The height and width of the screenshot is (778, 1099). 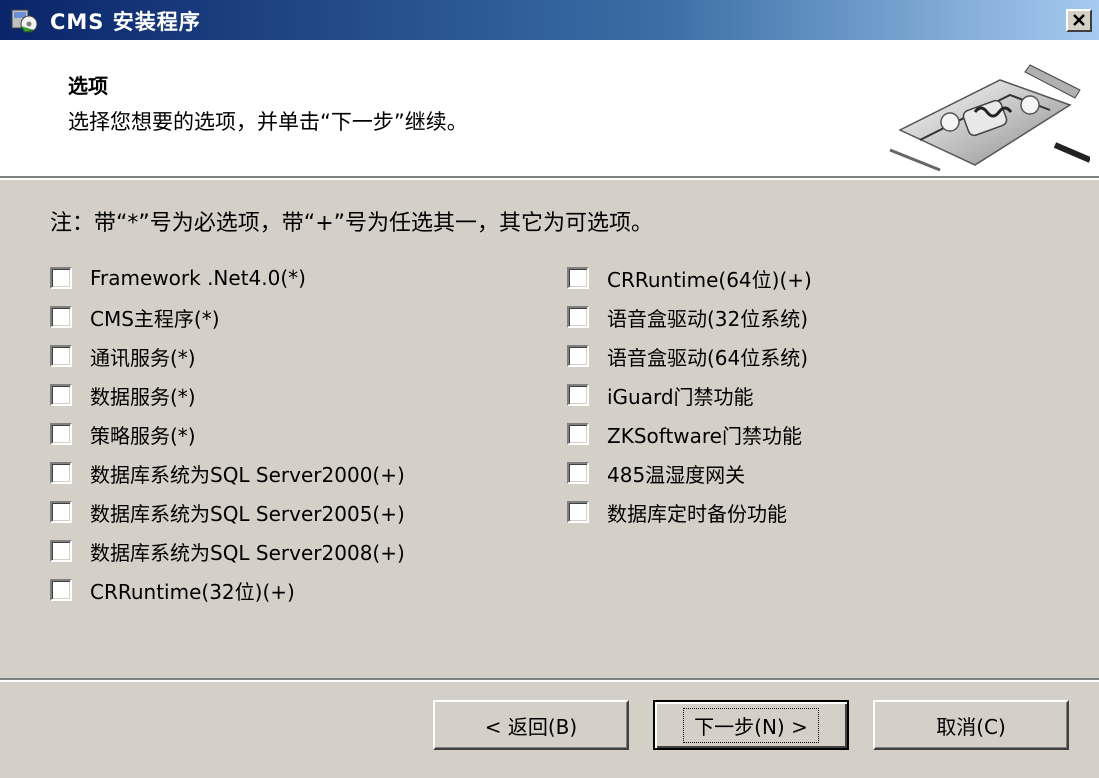 I want to click on cancel-button: 取消(C), so click(x=971, y=725).